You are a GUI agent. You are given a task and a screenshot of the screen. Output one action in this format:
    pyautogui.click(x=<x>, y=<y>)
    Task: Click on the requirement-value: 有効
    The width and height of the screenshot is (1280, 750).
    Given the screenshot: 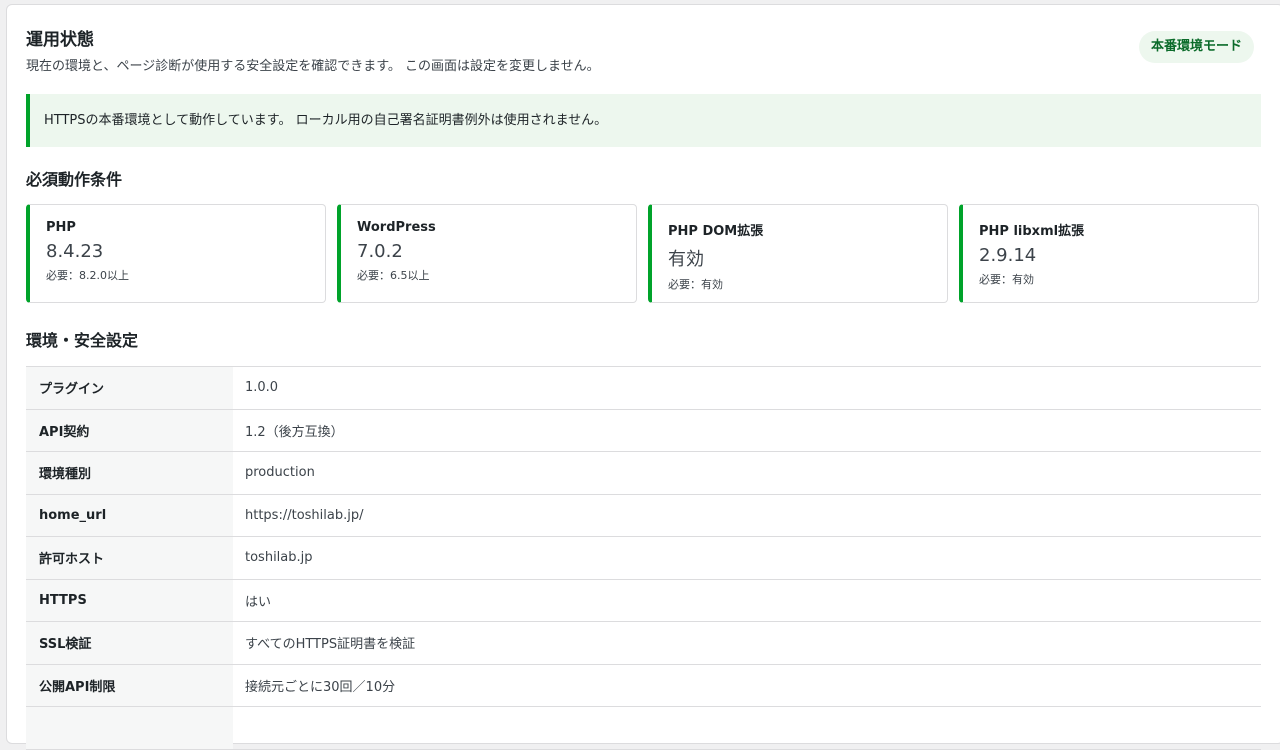 What is the action you would take?
    pyautogui.click(x=686, y=259)
    